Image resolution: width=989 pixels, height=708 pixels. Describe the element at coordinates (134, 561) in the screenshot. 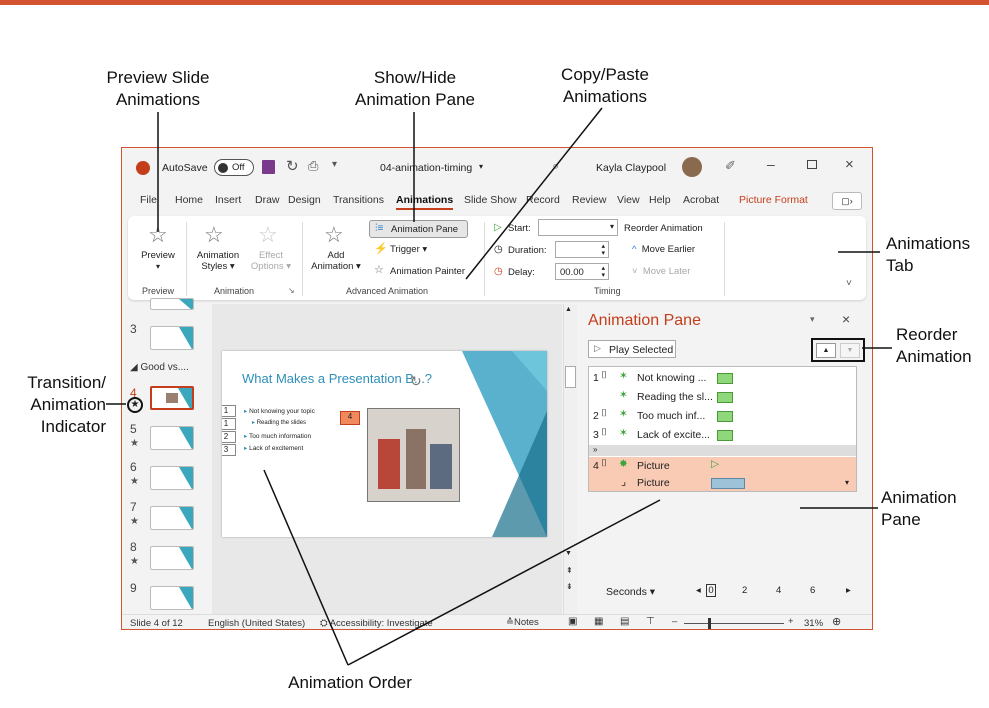

I see `star-icon: ★` at that location.